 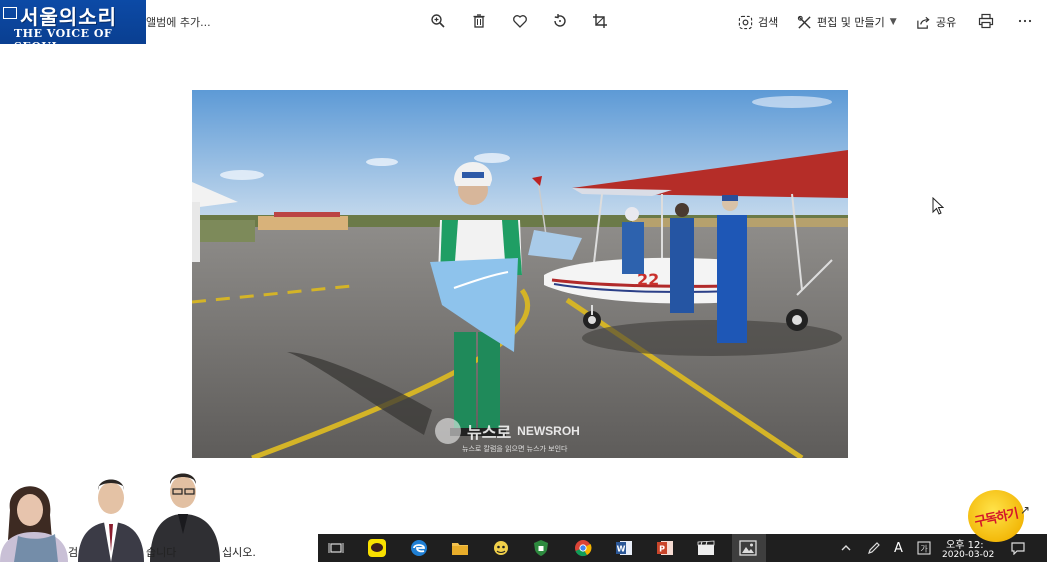 I want to click on word-icon: W, so click(x=624, y=548).